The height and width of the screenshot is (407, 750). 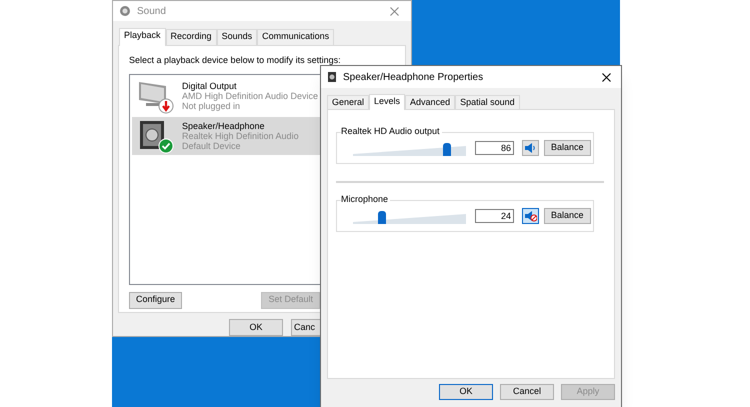 I want to click on window-title: Speaker/Headphone Properties, so click(x=413, y=77).